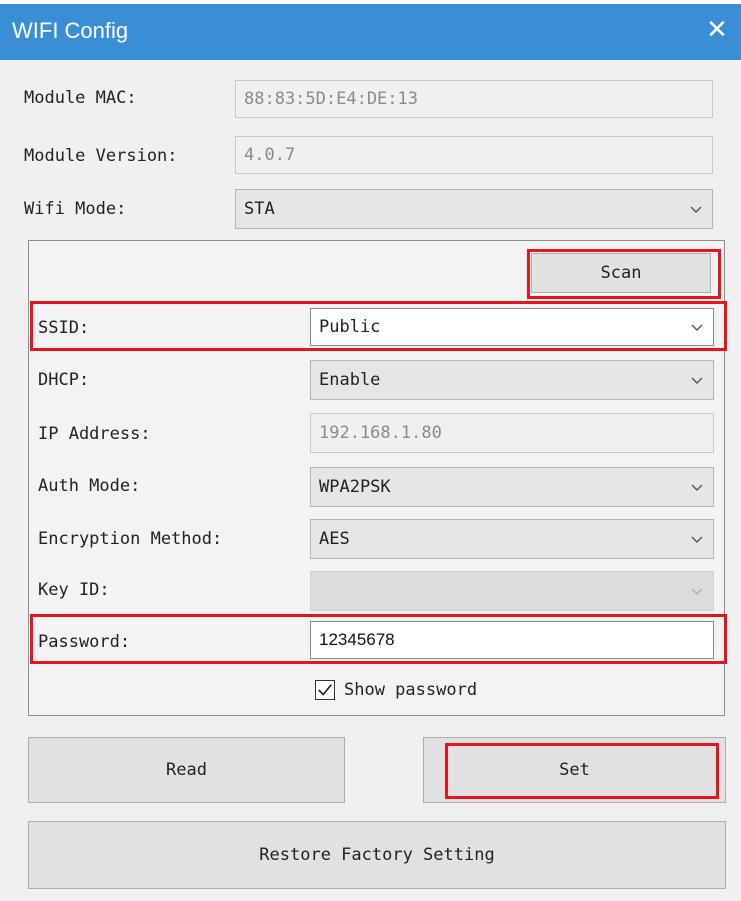 The height and width of the screenshot is (901, 741). What do you see at coordinates (624, 274) in the screenshot?
I see `scan-highlight` at bounding box center [624, 274].